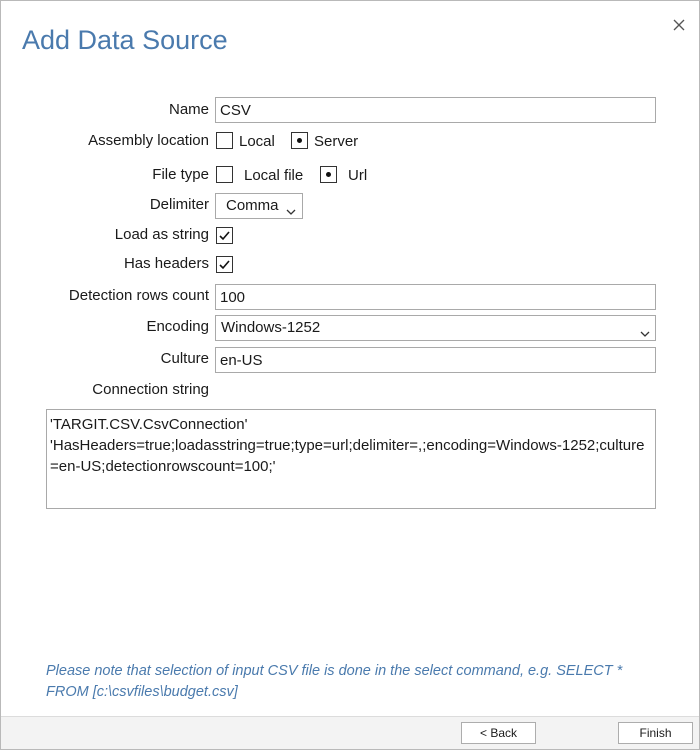  I want to click on load-as-string-checkbox, so click(224, 235).